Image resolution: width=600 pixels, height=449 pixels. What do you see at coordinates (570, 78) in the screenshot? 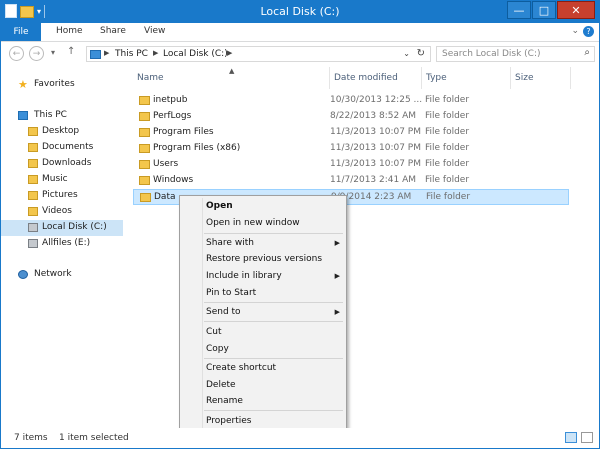
I see `column-divider` at bounding box center [570, 78].